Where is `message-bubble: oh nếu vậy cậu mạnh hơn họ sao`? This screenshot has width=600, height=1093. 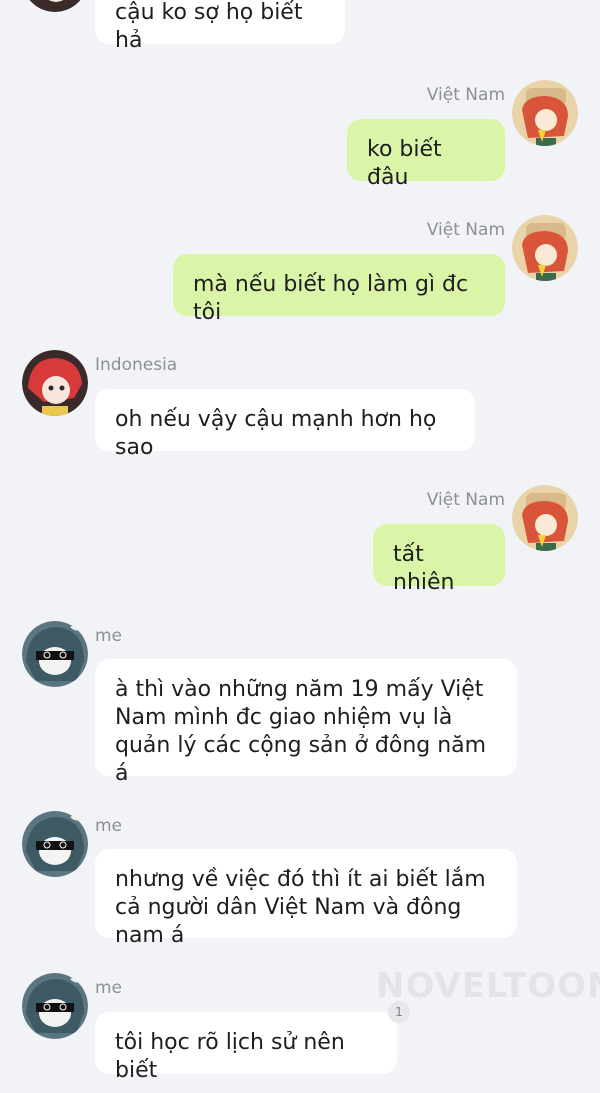 message-bubble: oh nếu vậy cậu mạnh hơn họ sao is located at coordinates (285, 424).